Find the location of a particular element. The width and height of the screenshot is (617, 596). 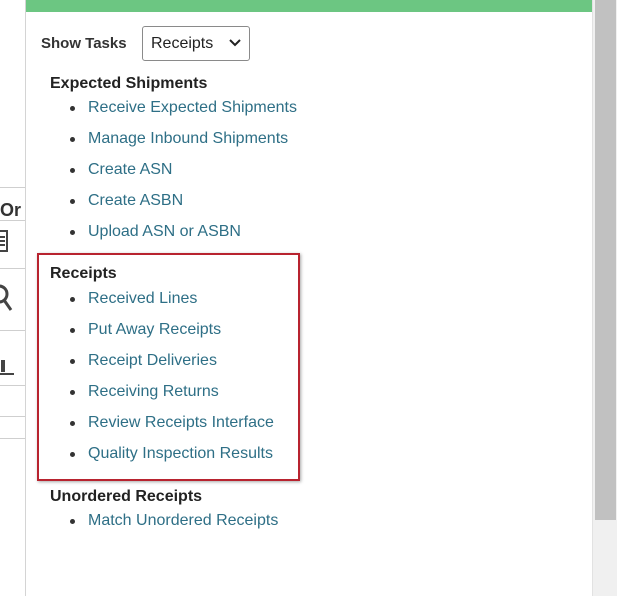

task-list-unordered-receipts: Match Unordered Receipts is located at coordinates (164, 526).